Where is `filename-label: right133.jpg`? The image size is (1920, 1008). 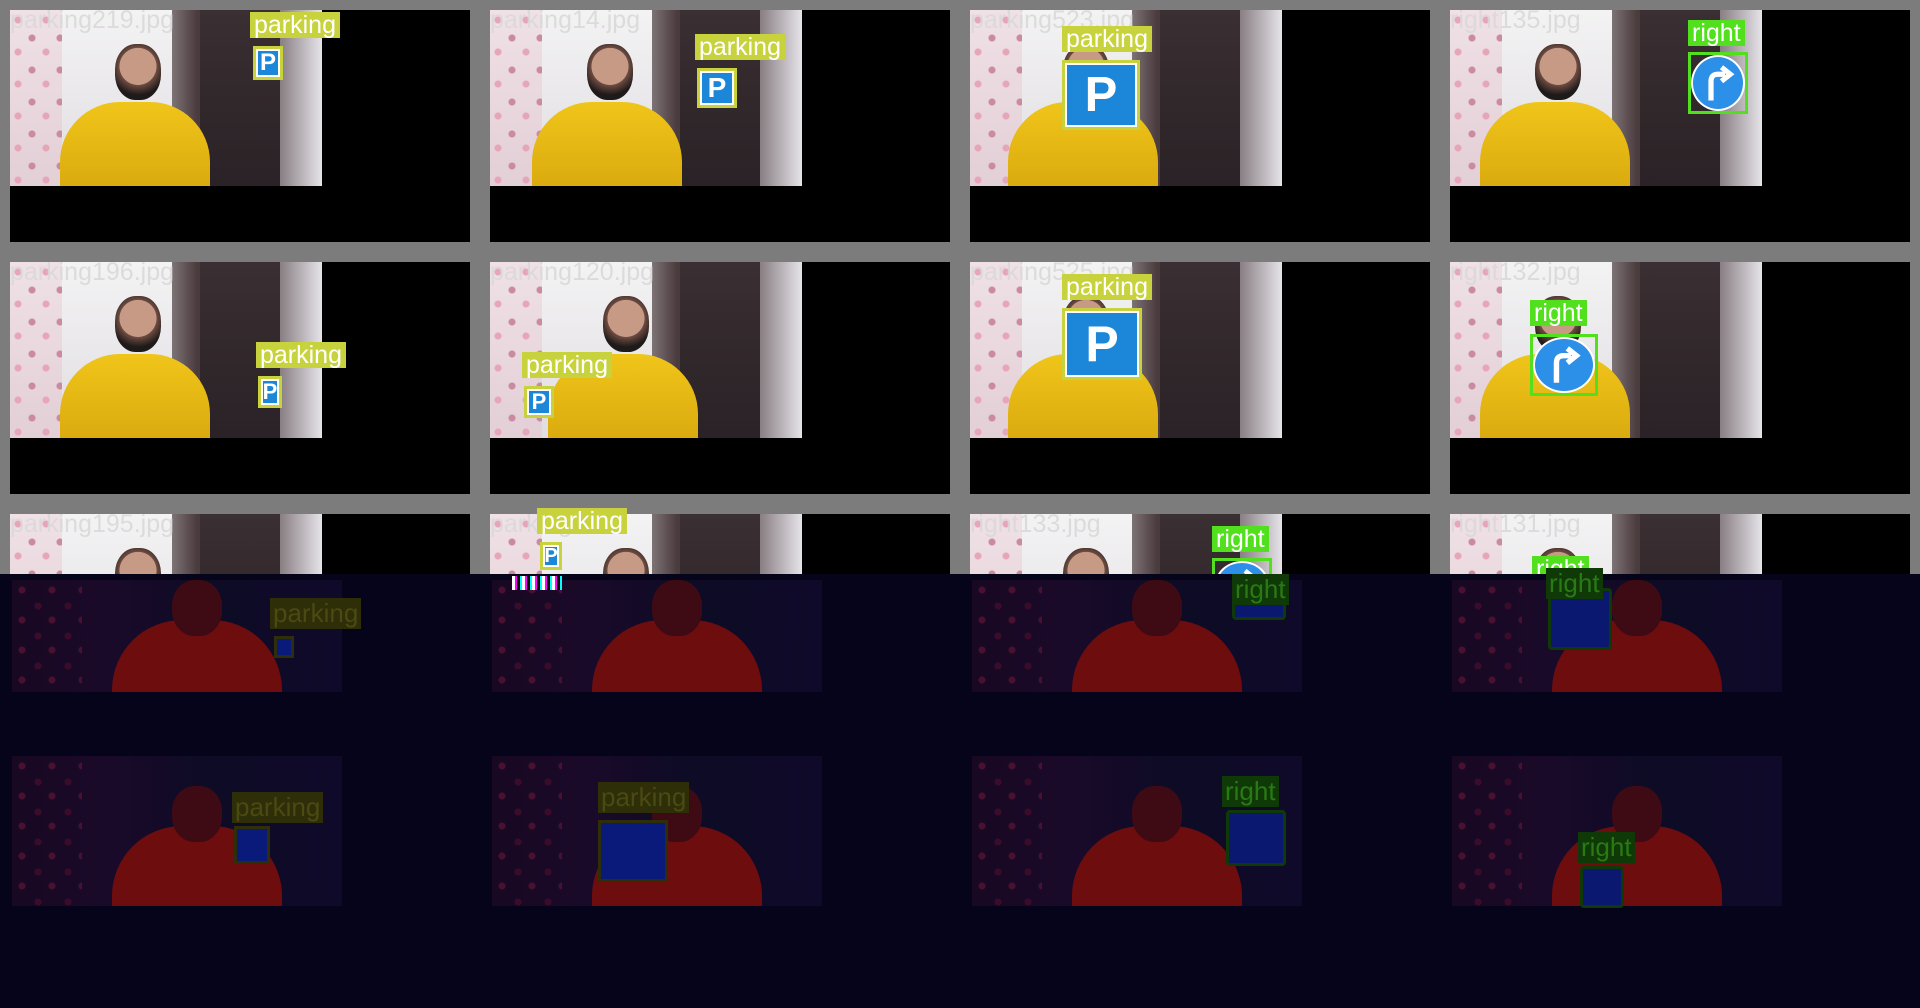 filename-label: right133.jpg is located at coordinates (1035, 524).